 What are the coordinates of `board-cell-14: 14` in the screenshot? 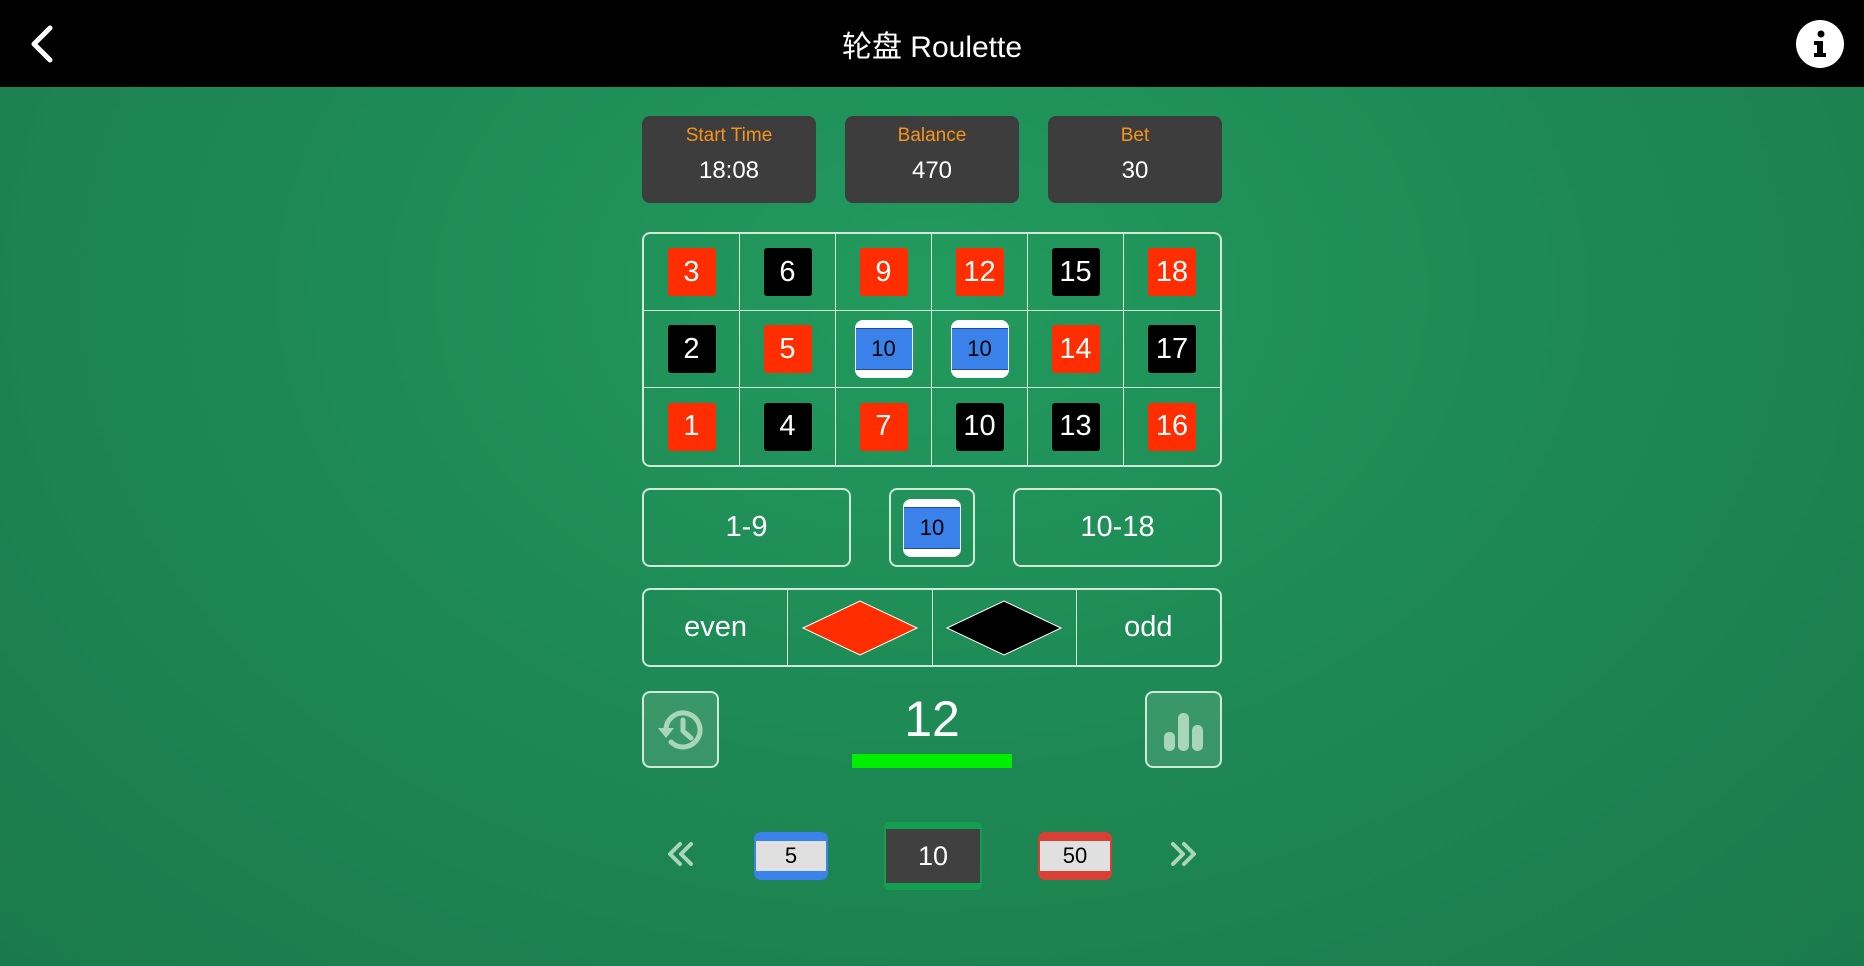 It's located at (1076, 349).